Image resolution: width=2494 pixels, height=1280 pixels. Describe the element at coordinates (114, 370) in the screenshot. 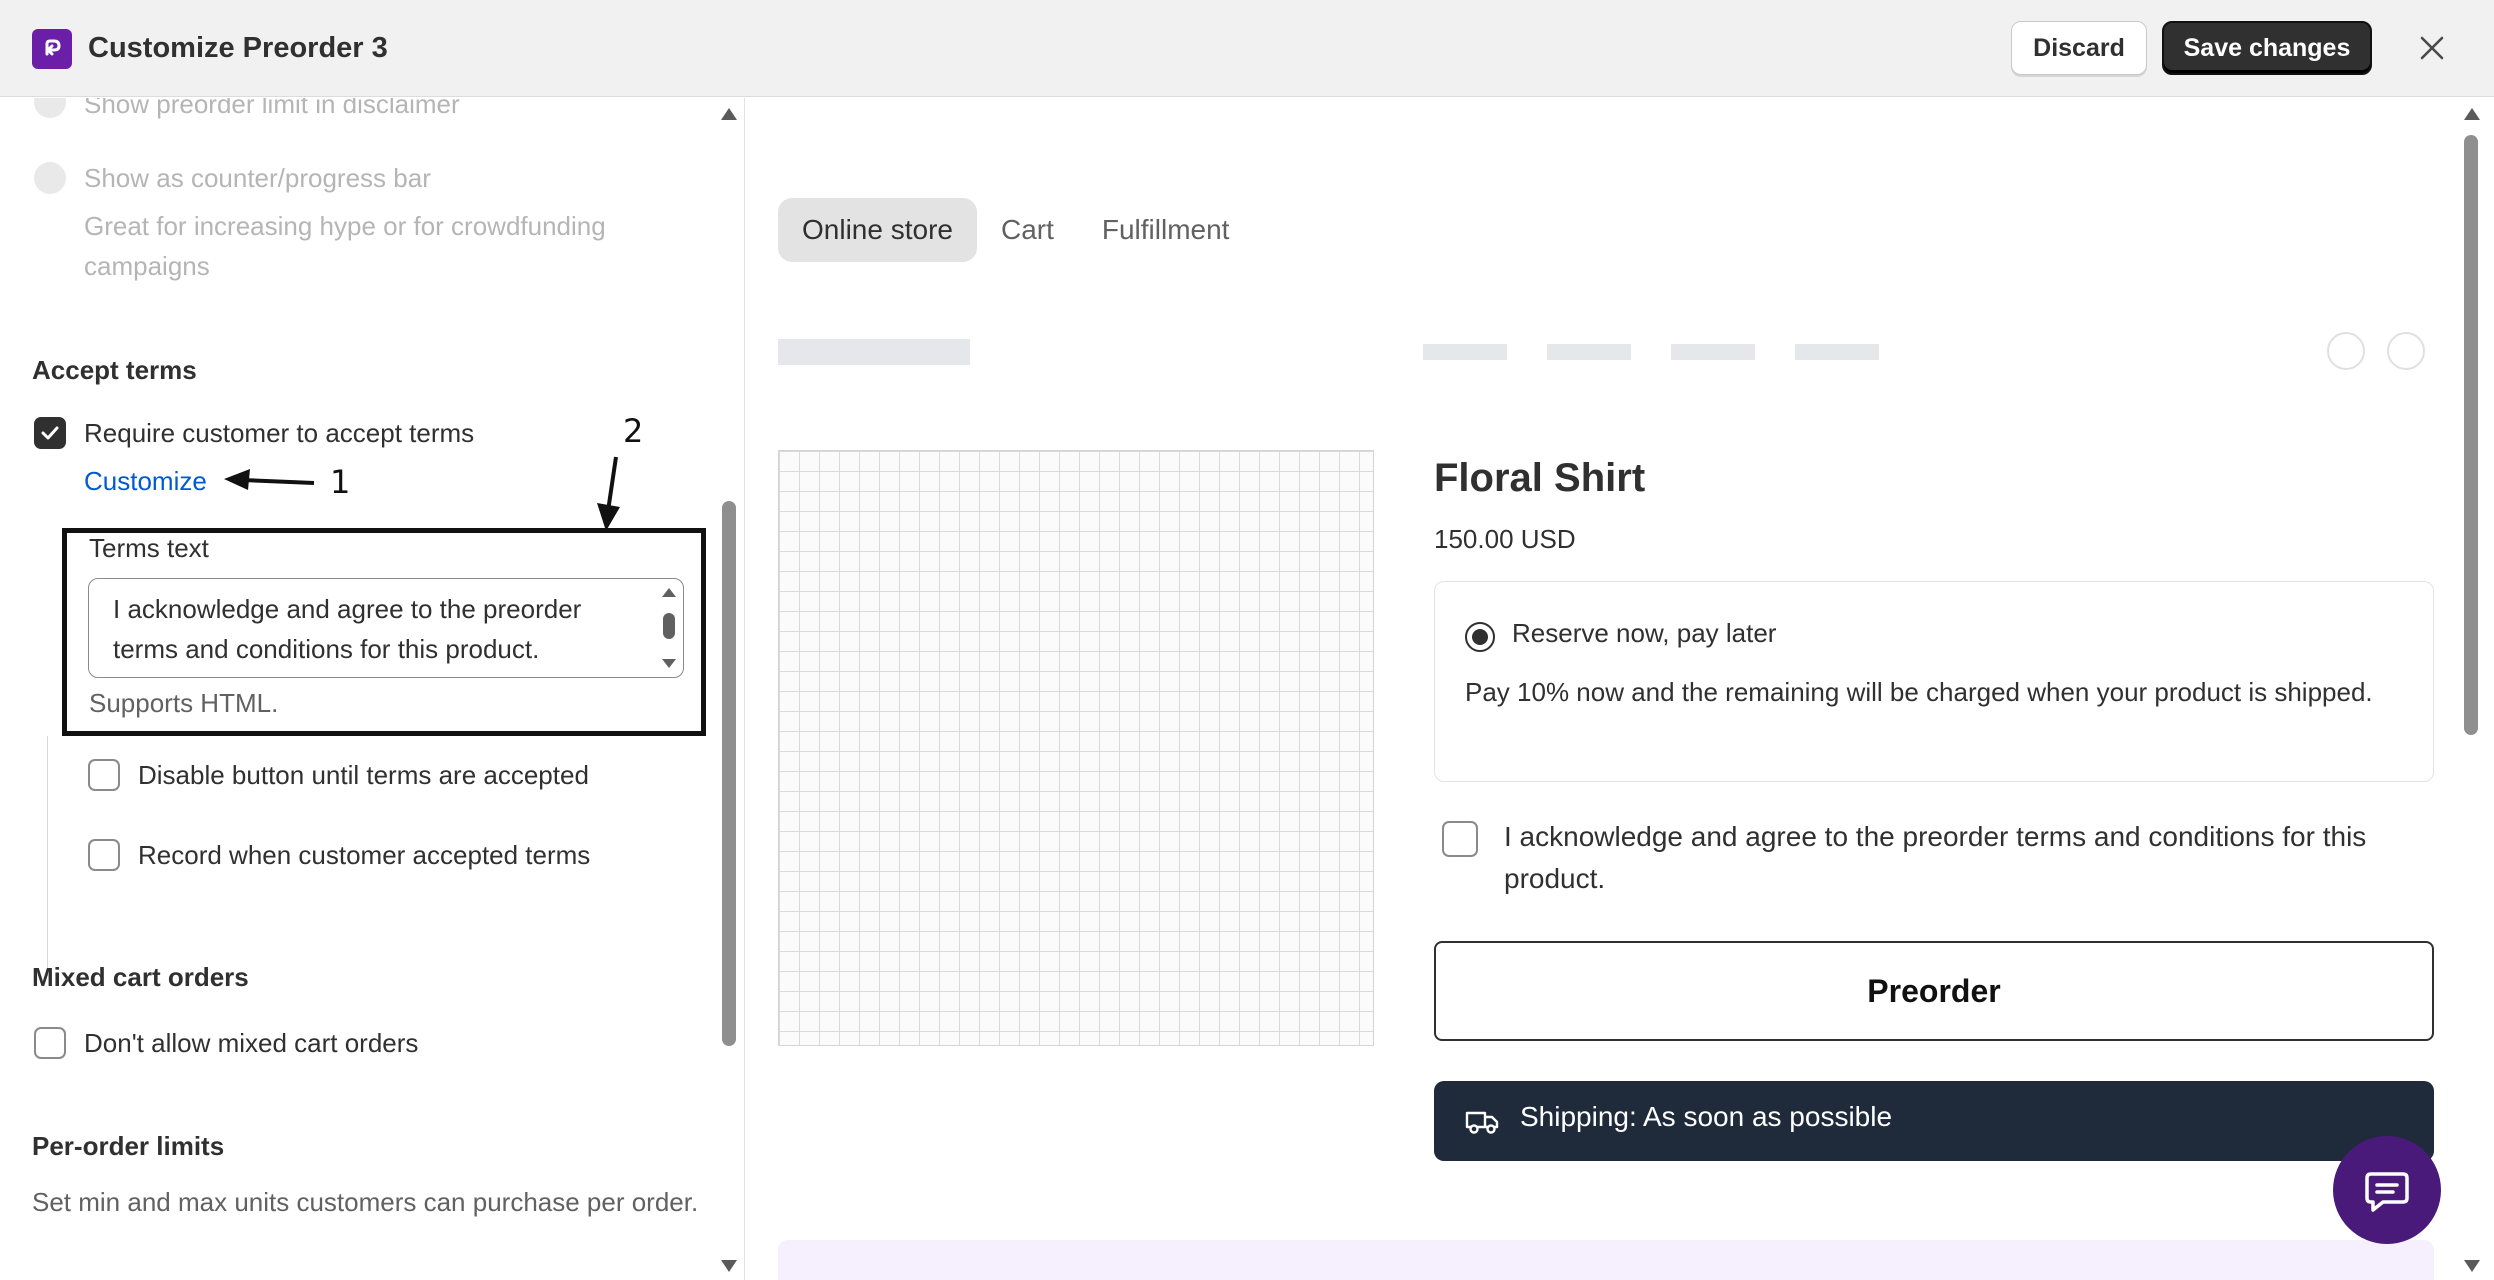

I see `accept-terms-heading: Accept terms` at that location.